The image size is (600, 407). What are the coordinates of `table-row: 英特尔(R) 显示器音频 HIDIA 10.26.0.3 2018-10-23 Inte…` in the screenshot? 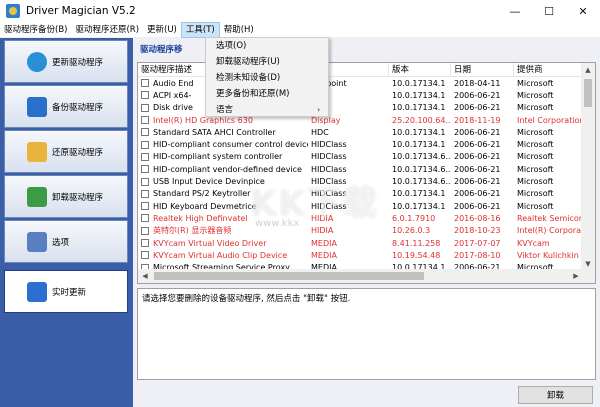 It's located at (360, 231).